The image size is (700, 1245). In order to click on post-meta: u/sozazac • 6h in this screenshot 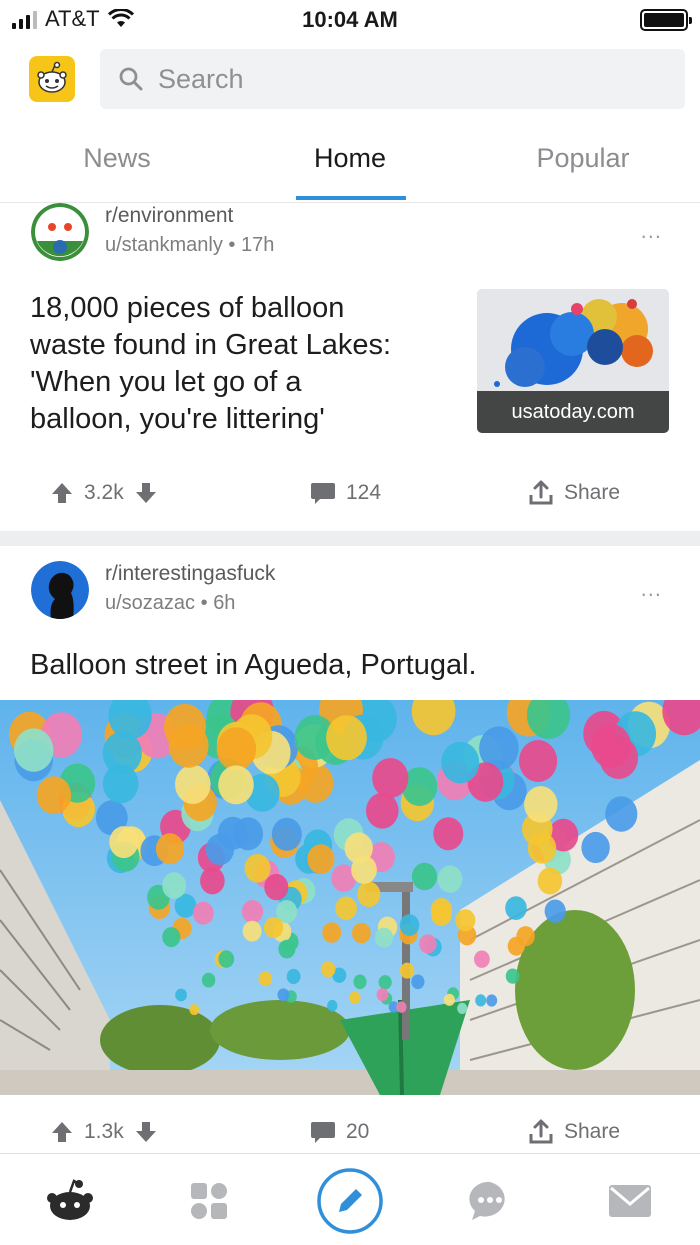, I will do `click(170, 603)`.